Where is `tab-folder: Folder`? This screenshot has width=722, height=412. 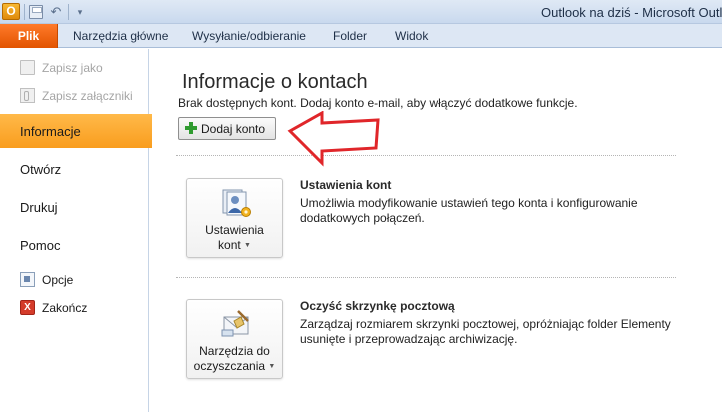 tab-folder: Folder is located at coordinates (350, 36).